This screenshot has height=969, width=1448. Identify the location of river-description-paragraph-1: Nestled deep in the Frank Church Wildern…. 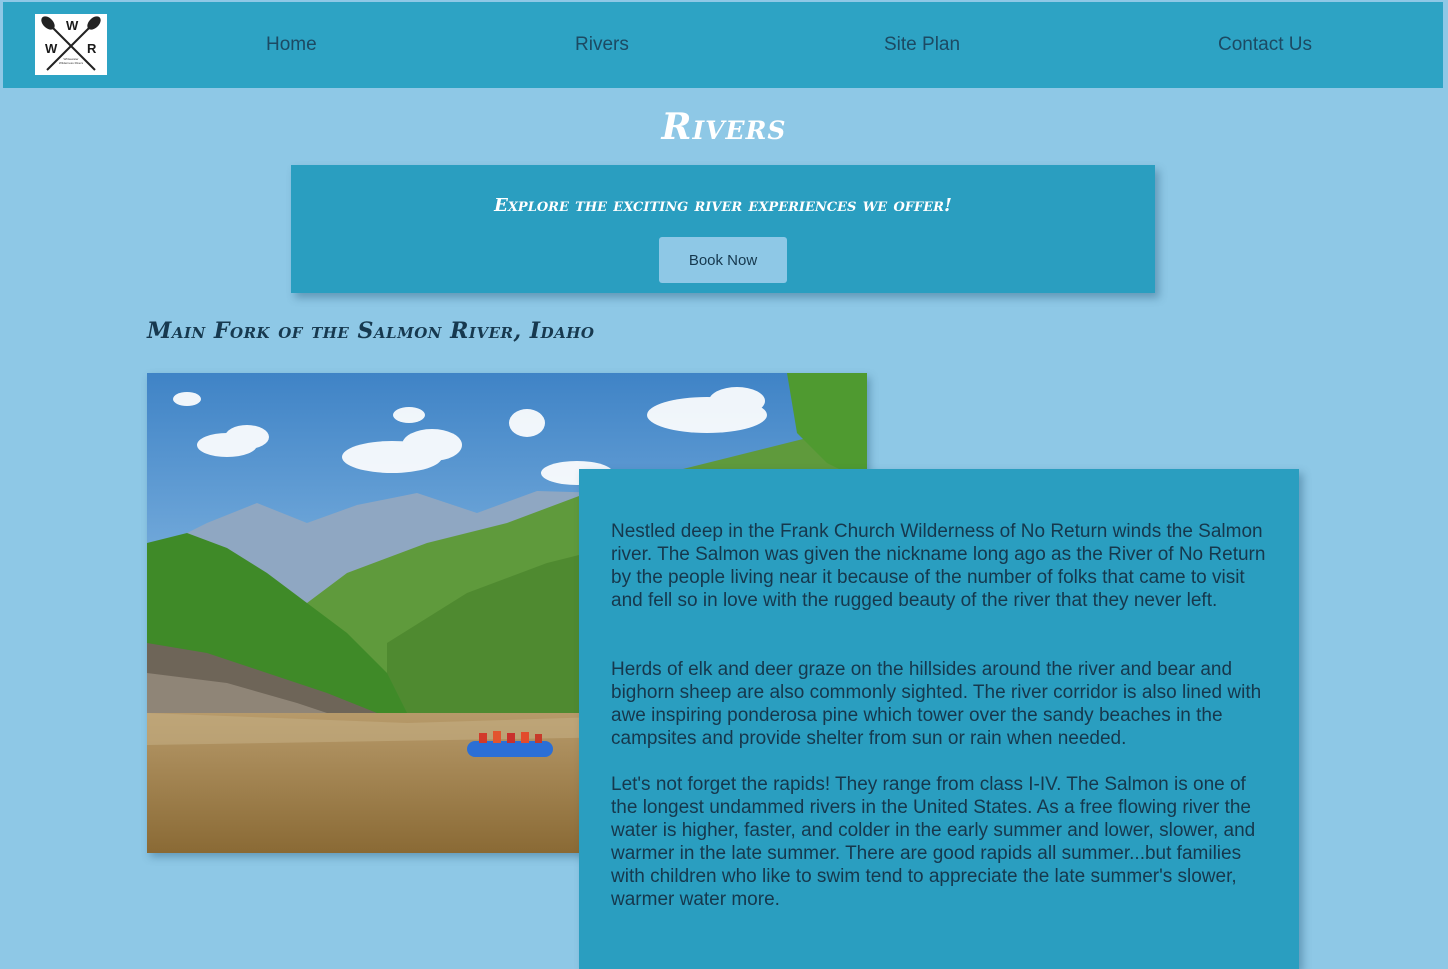
(938, 566).